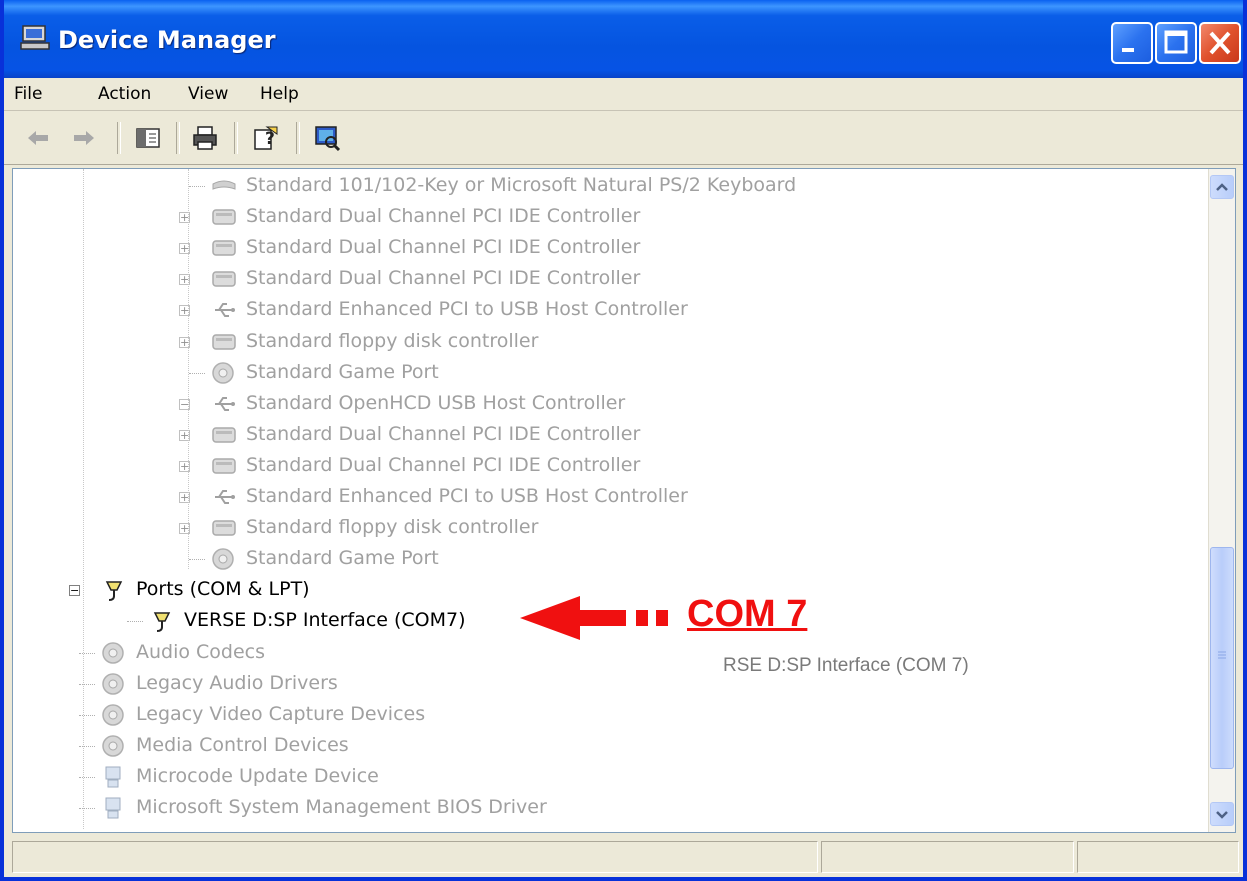 The width and height of the screenshot is (1247, 881). Describe the element at coordinates (1132, 43) in the screenshot. I see `minimize-button` at that location.